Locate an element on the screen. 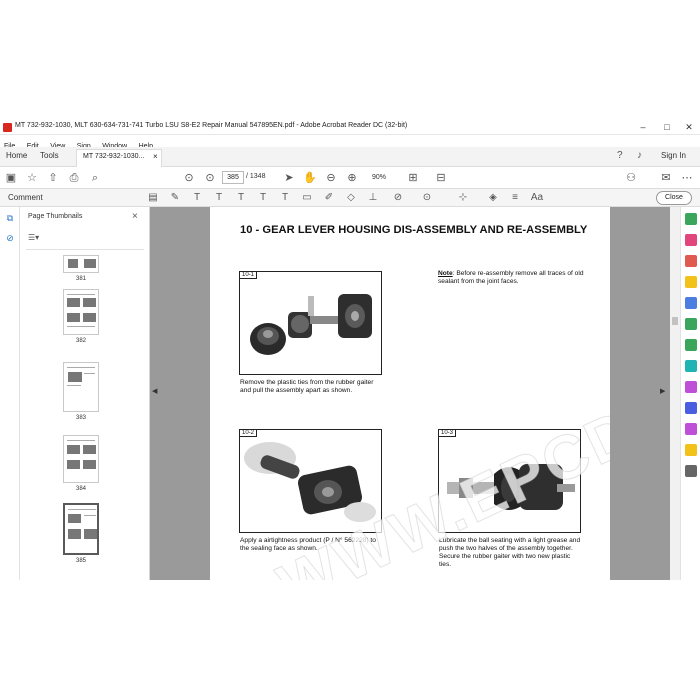  sealant-application-photo is located at coordinates (310, 482).